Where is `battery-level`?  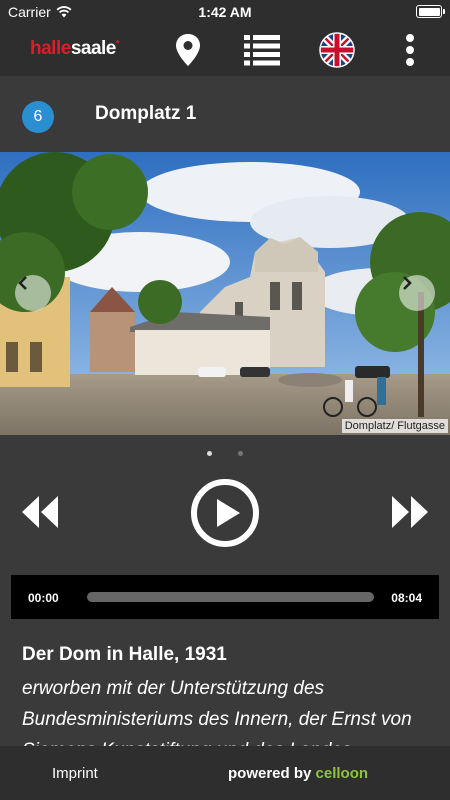
battery-level is located at coordinates (429, 11).